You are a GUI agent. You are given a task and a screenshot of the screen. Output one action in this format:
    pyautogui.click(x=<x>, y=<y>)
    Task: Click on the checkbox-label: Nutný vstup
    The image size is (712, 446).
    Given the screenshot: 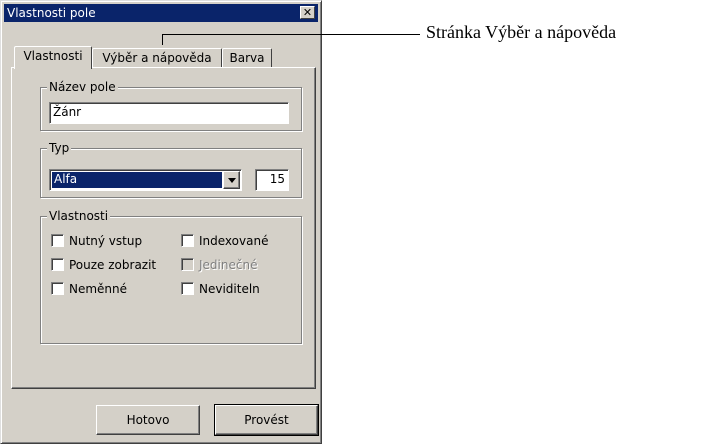 What is the action you would take?
    pyautogui.click(x=106, y=241)
    